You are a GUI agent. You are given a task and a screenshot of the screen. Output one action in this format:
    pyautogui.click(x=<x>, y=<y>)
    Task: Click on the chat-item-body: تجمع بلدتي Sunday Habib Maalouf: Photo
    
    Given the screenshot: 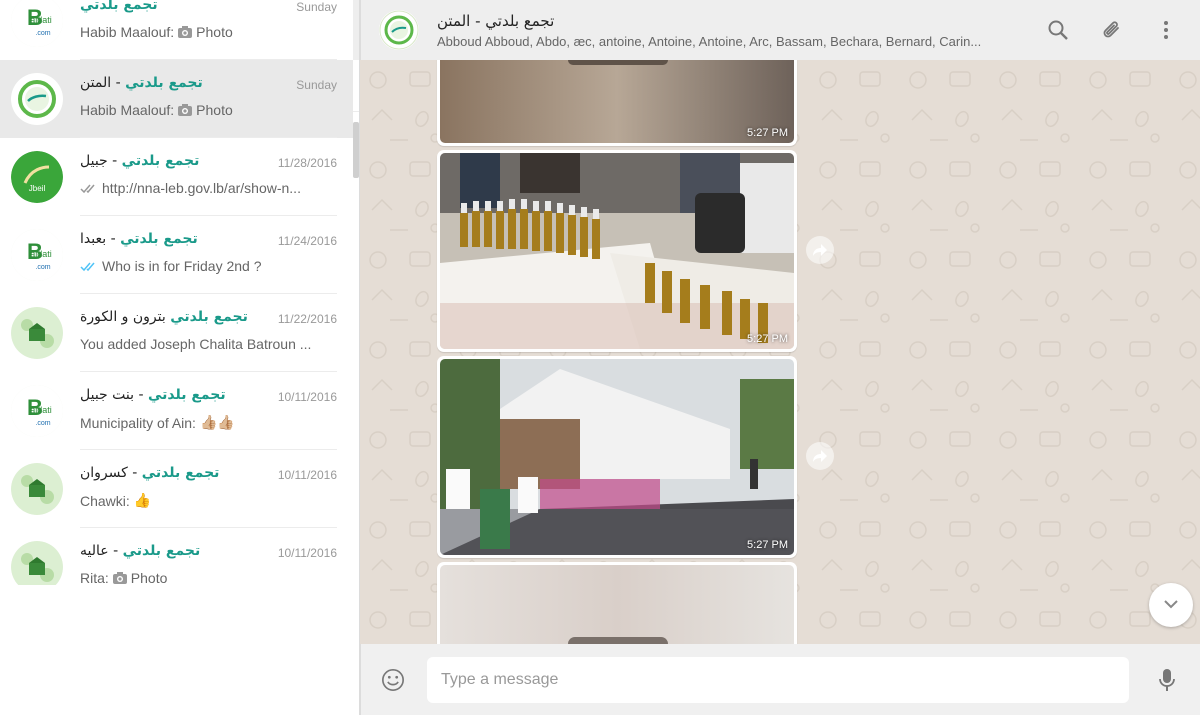 What is the action you would take?
    pyautogui.click(x=208, y=30)
    